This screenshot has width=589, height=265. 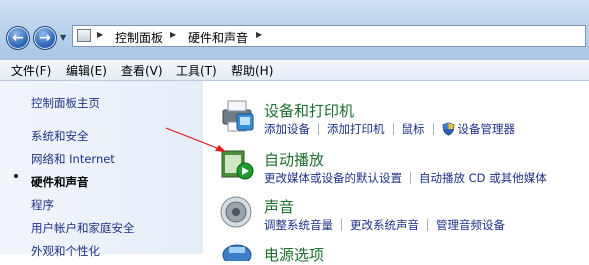 What do you see at coordinates (252, 70) in the screenshot?
I see `menu-help: 帮助(H)` at bounding box center [252, 70].